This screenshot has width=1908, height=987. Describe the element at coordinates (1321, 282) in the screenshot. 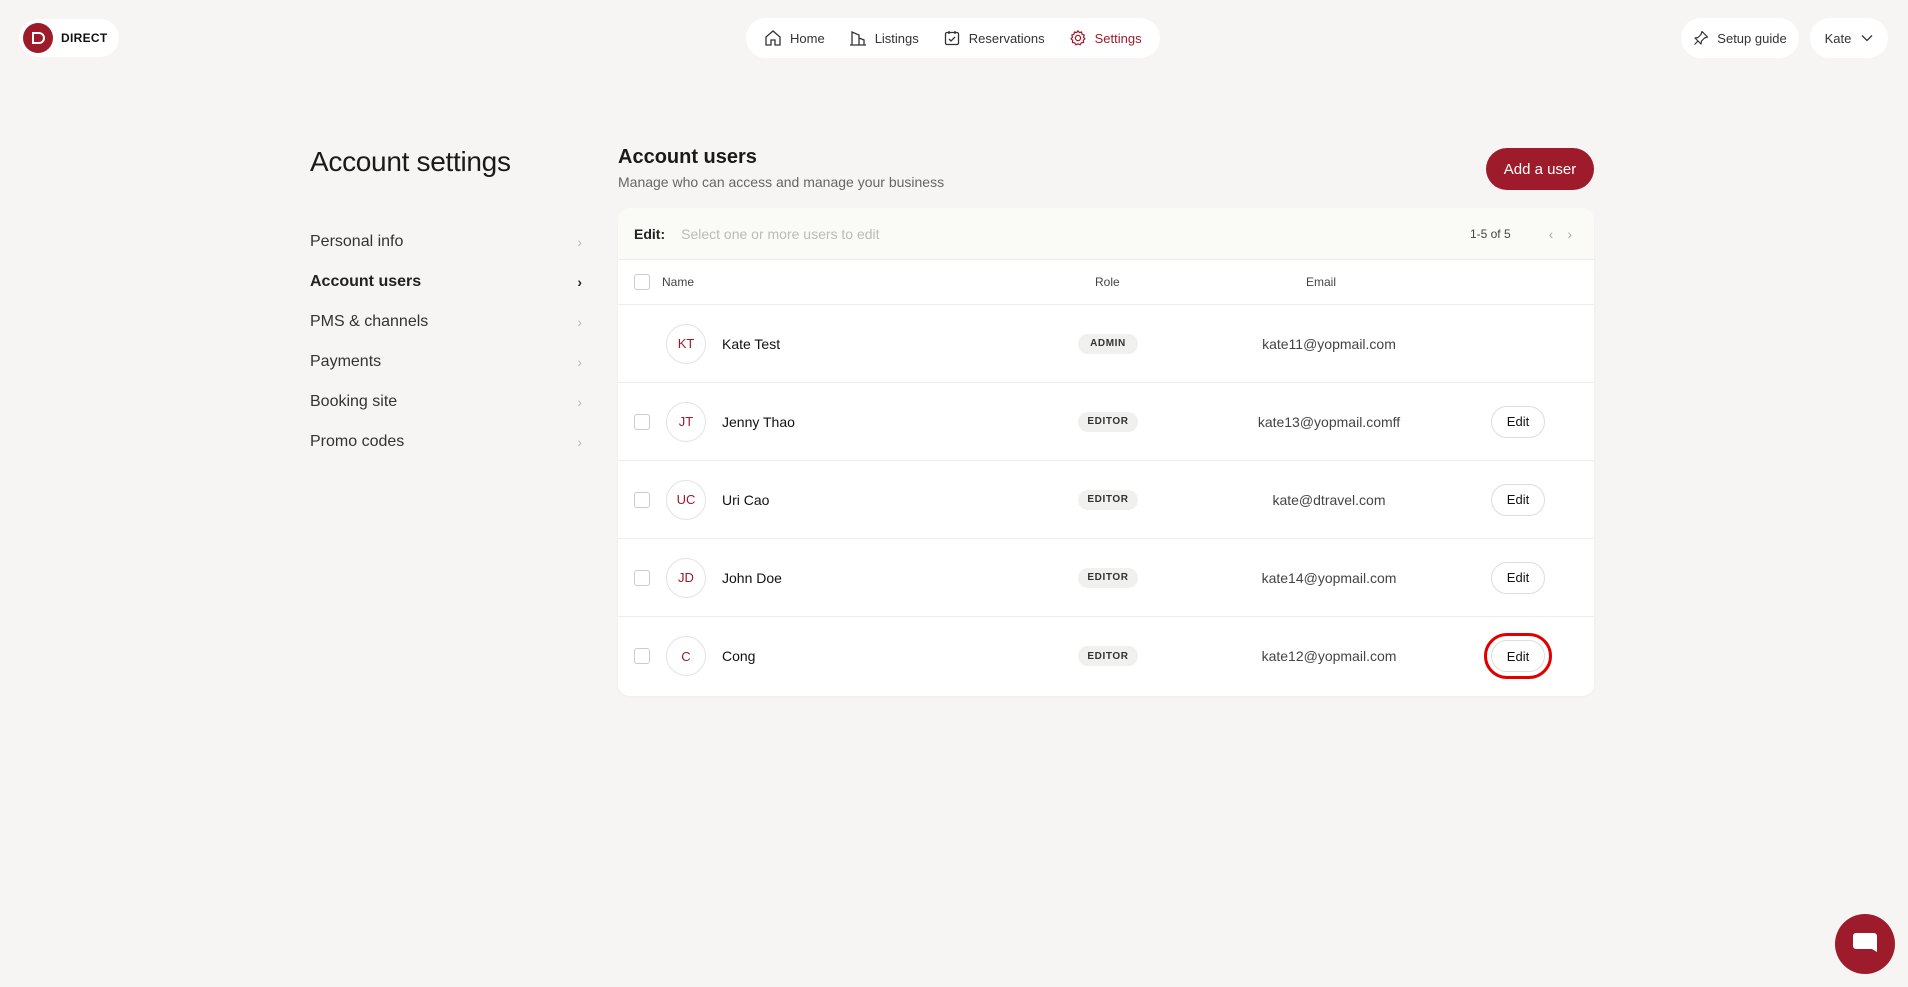

I see `column-header-email: Email` at that location.